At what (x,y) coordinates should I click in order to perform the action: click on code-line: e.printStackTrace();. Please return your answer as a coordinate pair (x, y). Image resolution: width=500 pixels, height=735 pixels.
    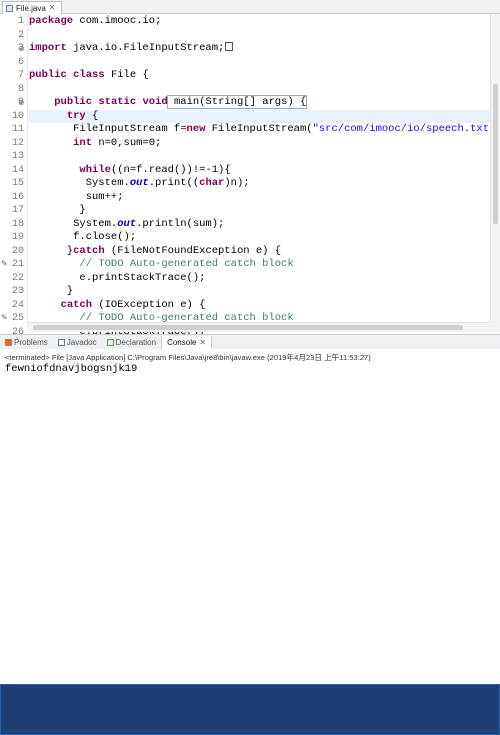
    Looking at the image, I should click on (264, 278).